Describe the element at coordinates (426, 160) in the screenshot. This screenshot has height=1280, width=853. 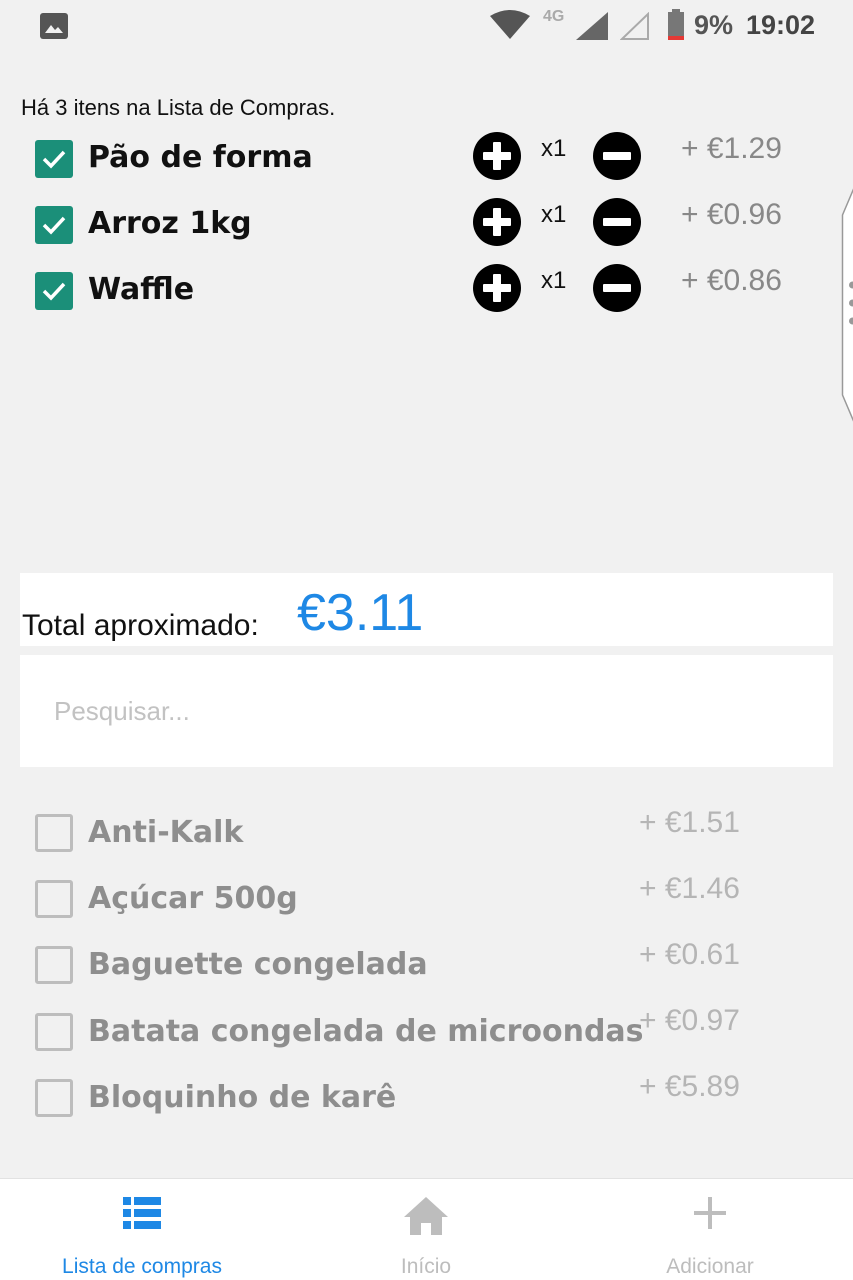
I see `selected-item-row: Pão de forma x1 + €1.29` at that location.